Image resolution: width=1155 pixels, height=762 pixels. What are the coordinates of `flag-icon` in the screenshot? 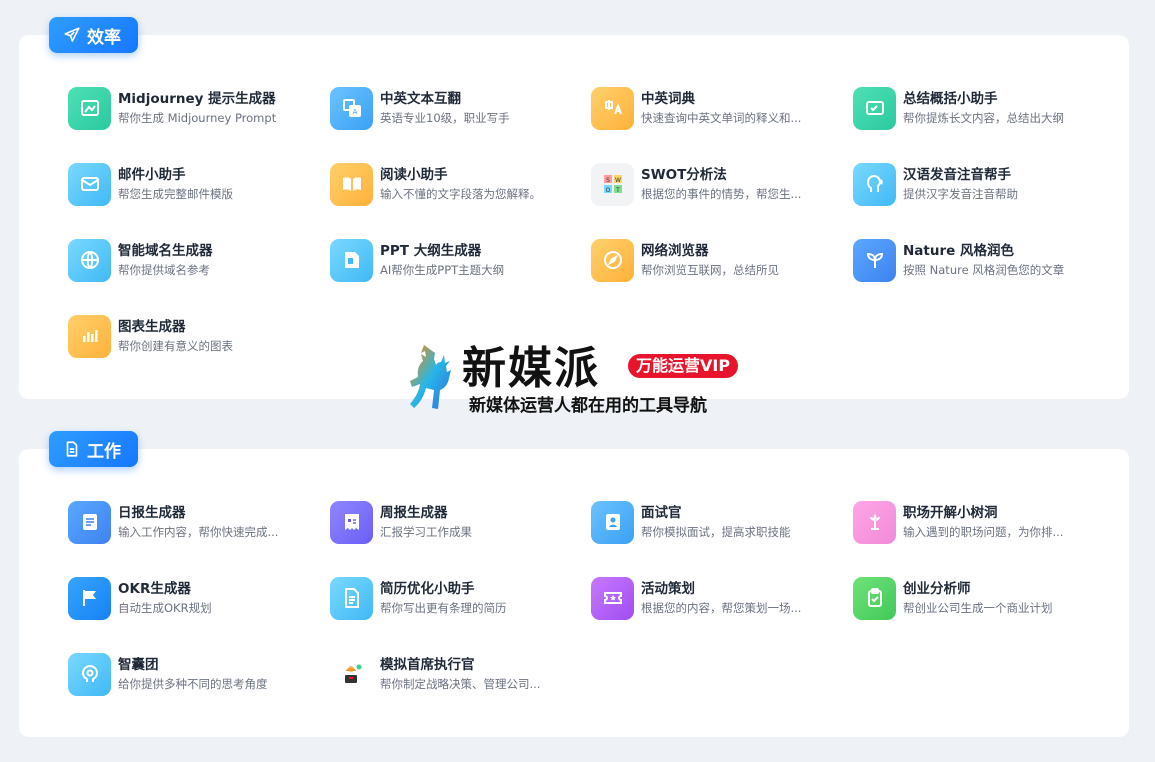 It's located at (89, 598).